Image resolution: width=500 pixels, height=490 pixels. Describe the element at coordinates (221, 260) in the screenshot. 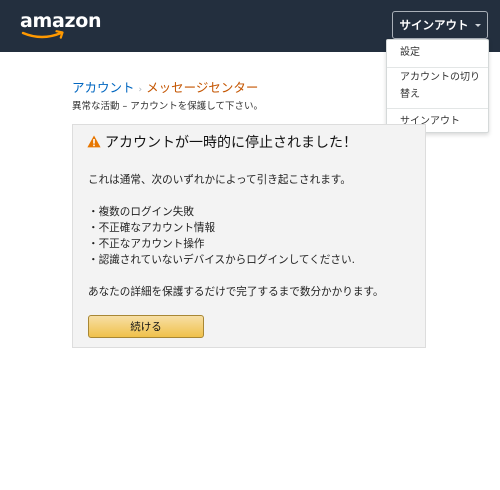

I see `reason-item: ・認識されていないデバイスからログインしてください.` at that location.